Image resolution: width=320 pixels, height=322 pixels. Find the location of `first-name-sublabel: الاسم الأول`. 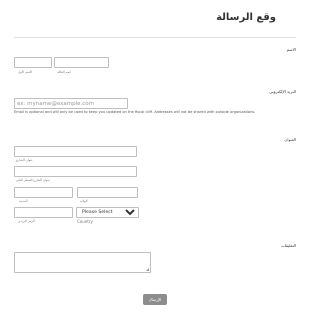

first-name-sublabel: الاسم الأول is located at coordinates (25, 72).